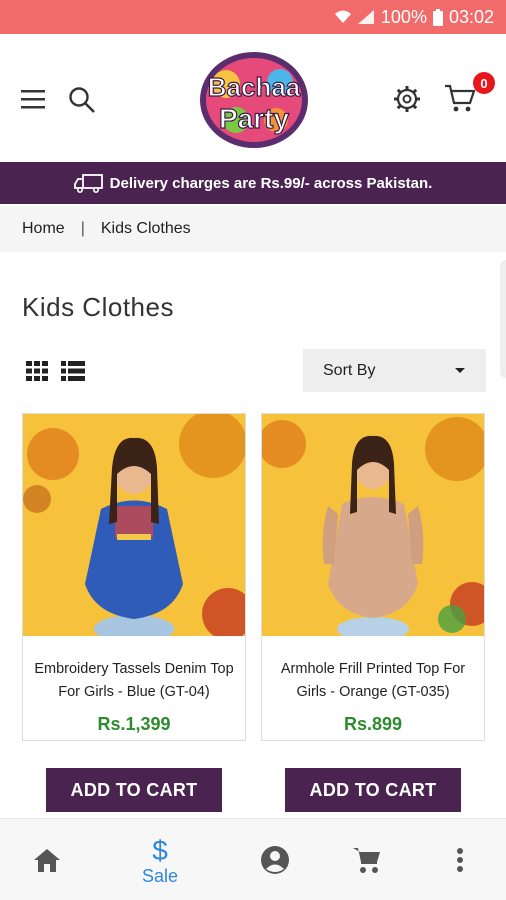 The image size is (506, 900). What do you see at coordinates (471, 16) in the screenshot?
I see `clock: 03:02` at bounding box center [471, 16].